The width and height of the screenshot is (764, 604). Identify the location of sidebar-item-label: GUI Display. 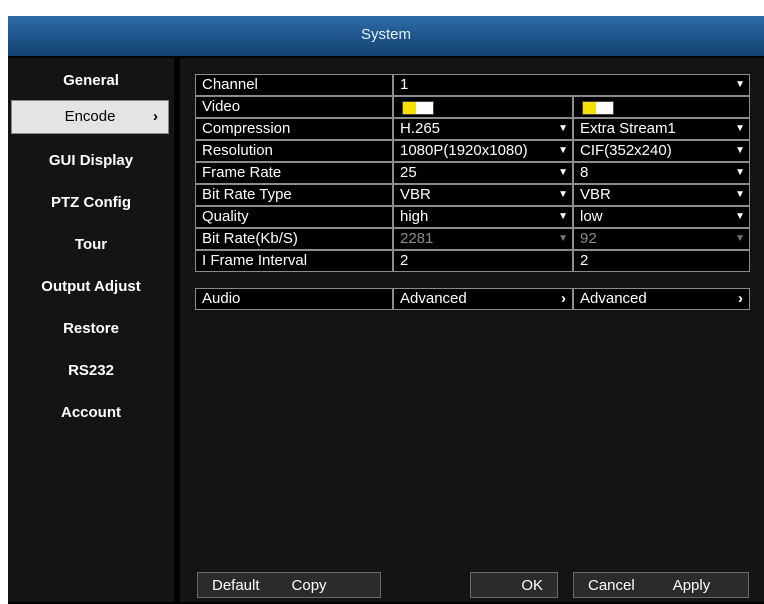
(91, 160).